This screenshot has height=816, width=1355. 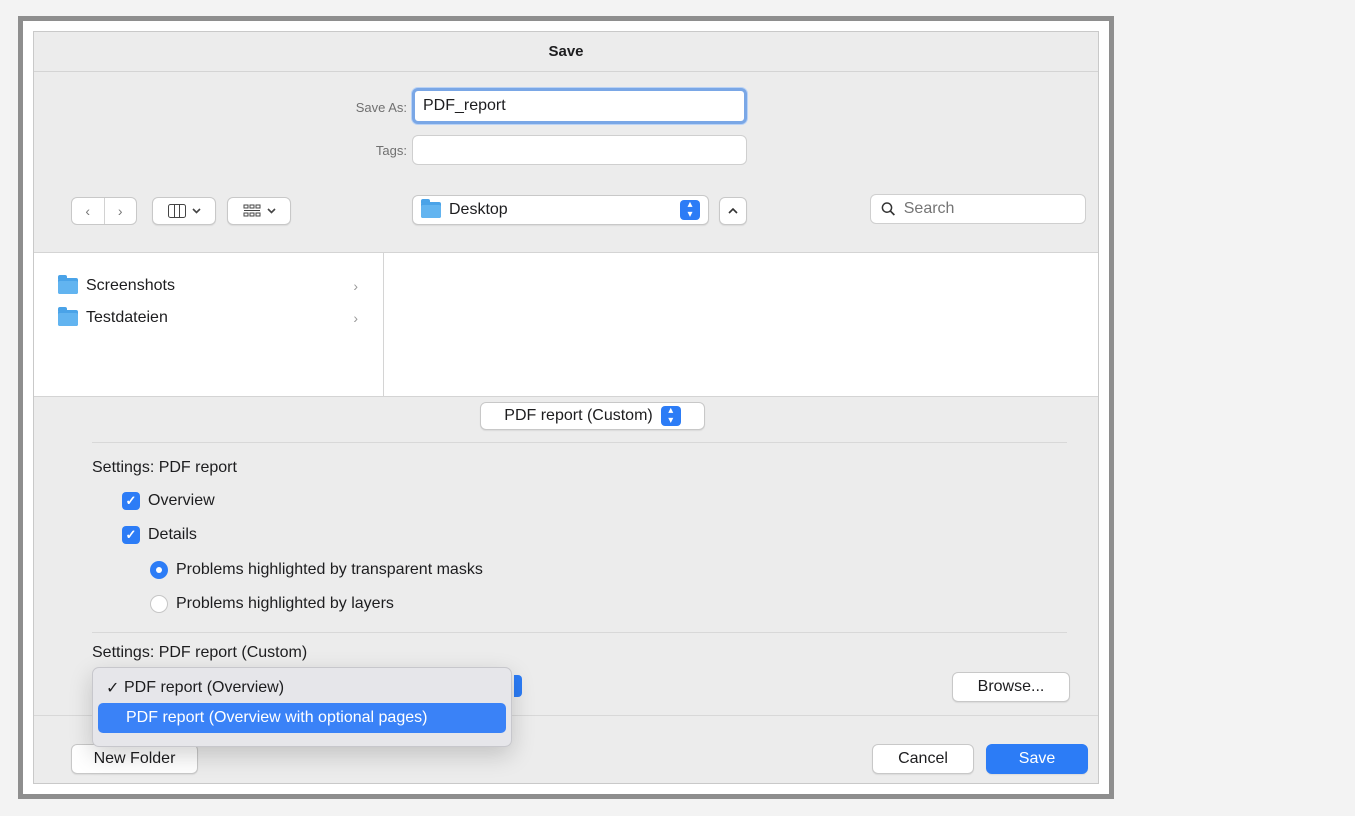 I want to click on search-field, so click(x=978, y=209).